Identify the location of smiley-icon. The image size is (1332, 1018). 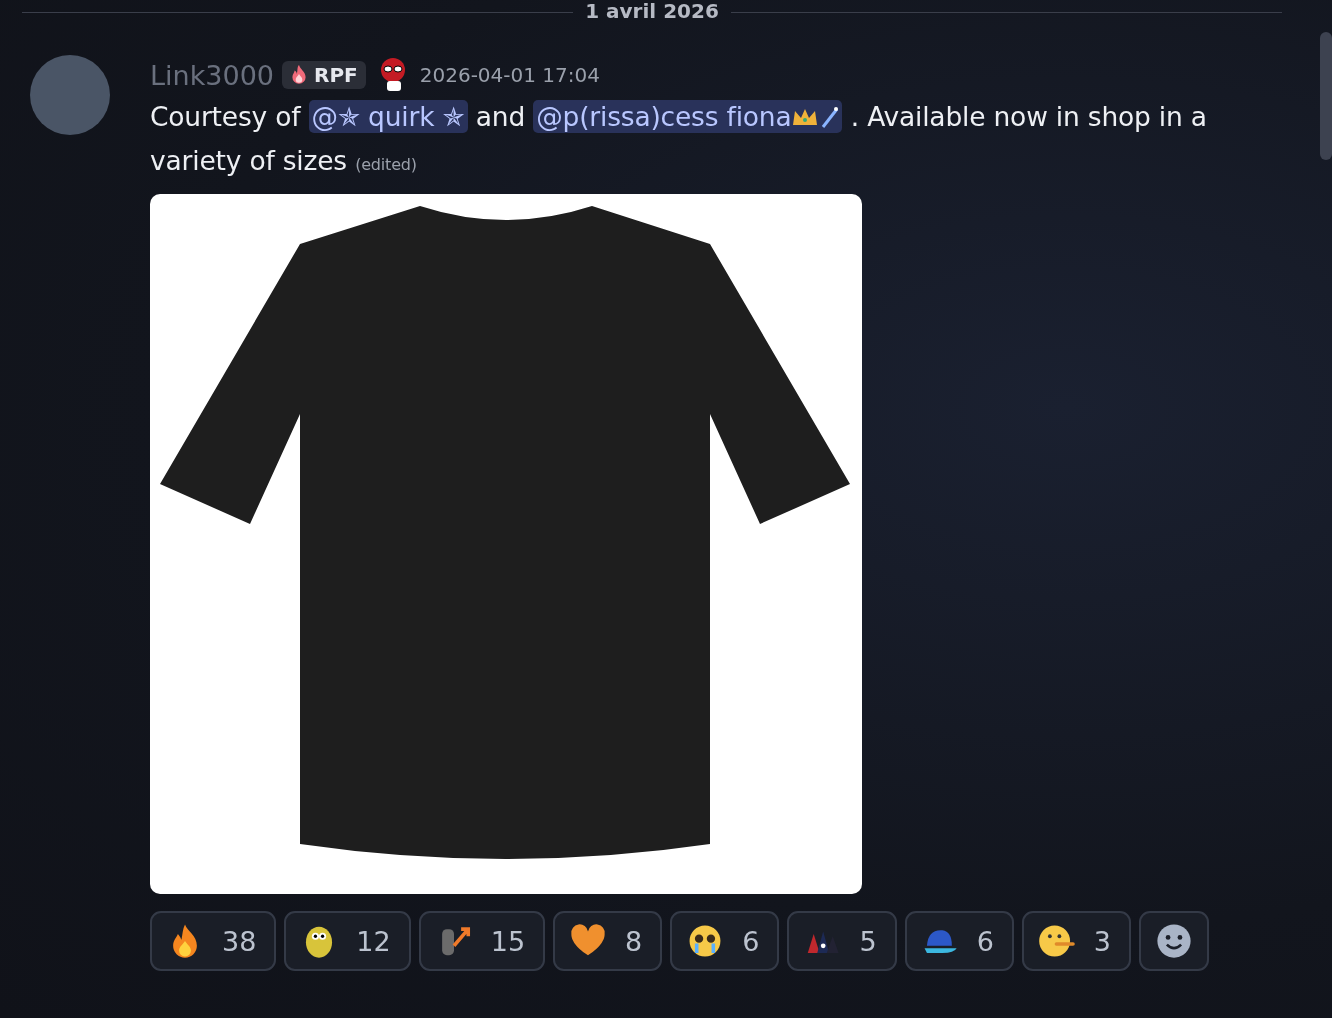
(1174, 941).